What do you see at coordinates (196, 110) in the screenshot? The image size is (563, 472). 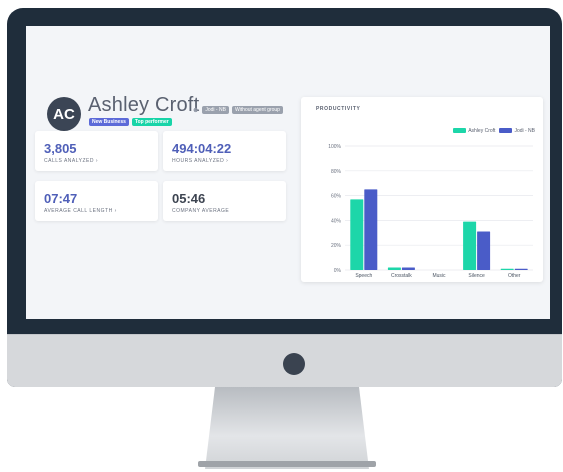 I see `team-icon: ☻` at bounding box center [196, 110].